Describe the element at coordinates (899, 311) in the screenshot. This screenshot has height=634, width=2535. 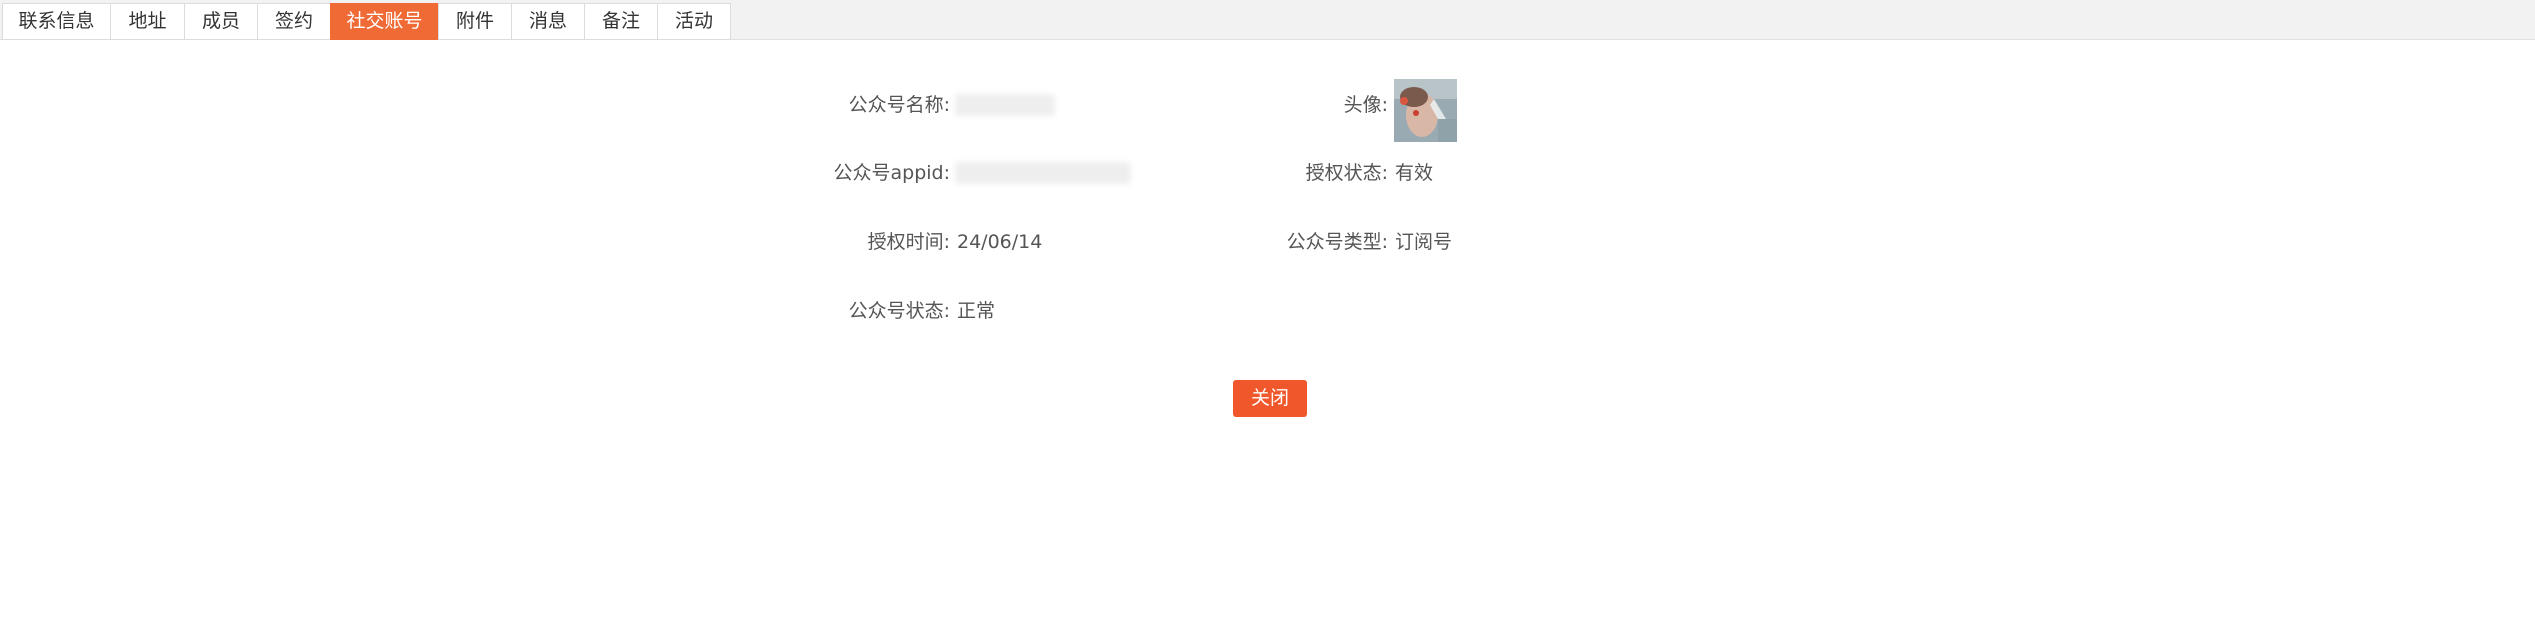
I see `account-status-label: 公众号状态:` at that location.